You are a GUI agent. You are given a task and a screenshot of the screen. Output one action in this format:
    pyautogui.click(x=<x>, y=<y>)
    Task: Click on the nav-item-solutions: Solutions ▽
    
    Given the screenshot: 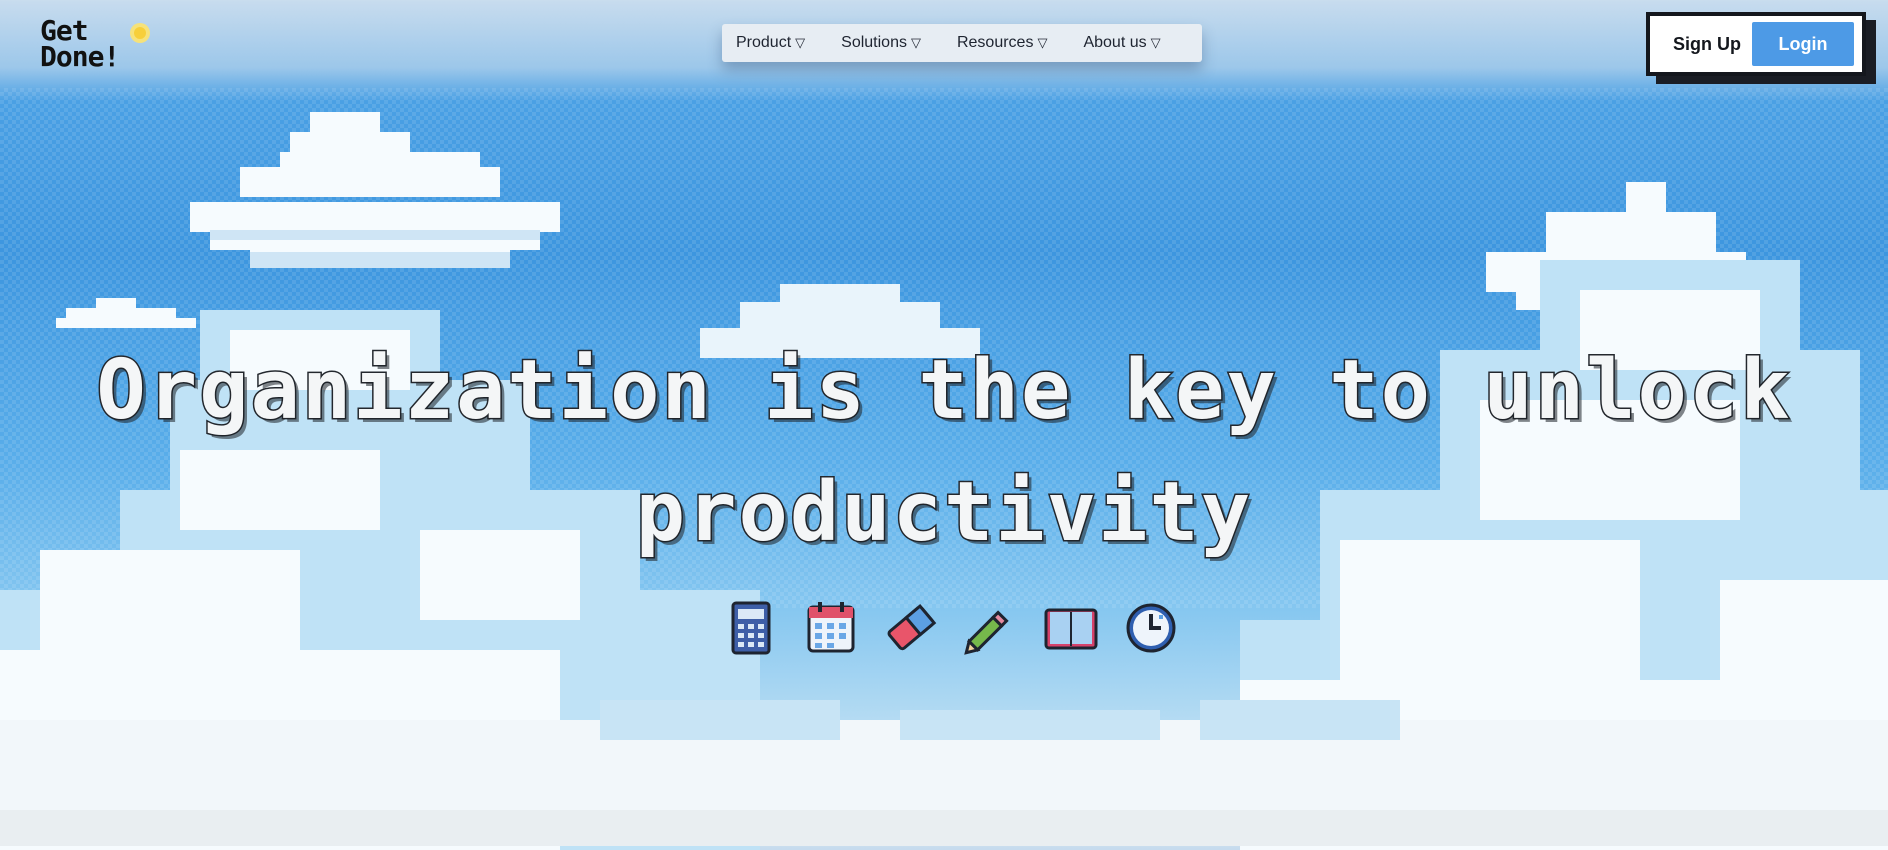 What is the action you would take?
    pyautogui.click(x=881, y=43)
    